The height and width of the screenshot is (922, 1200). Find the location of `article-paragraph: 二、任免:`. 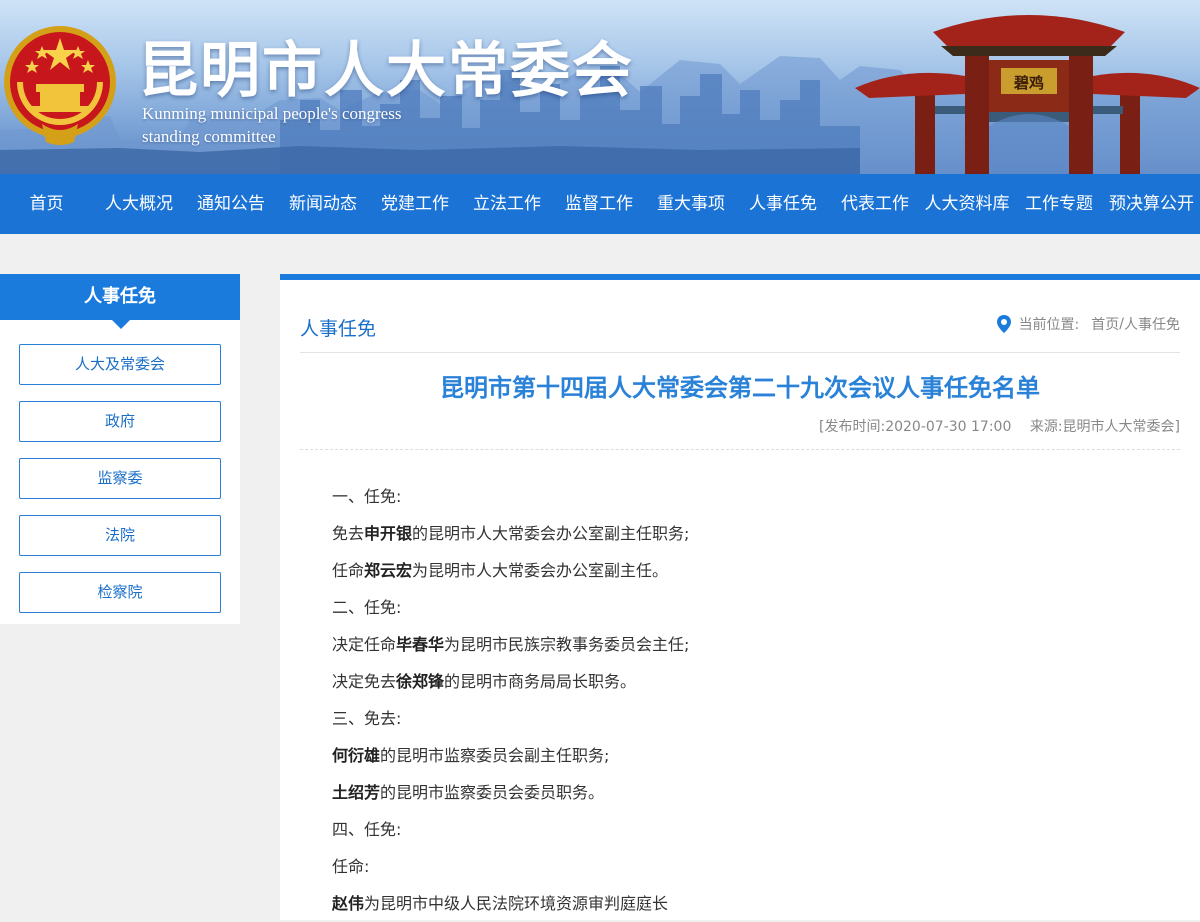

article-paragraph: 二、任免: is located at coordinates (367, 607).